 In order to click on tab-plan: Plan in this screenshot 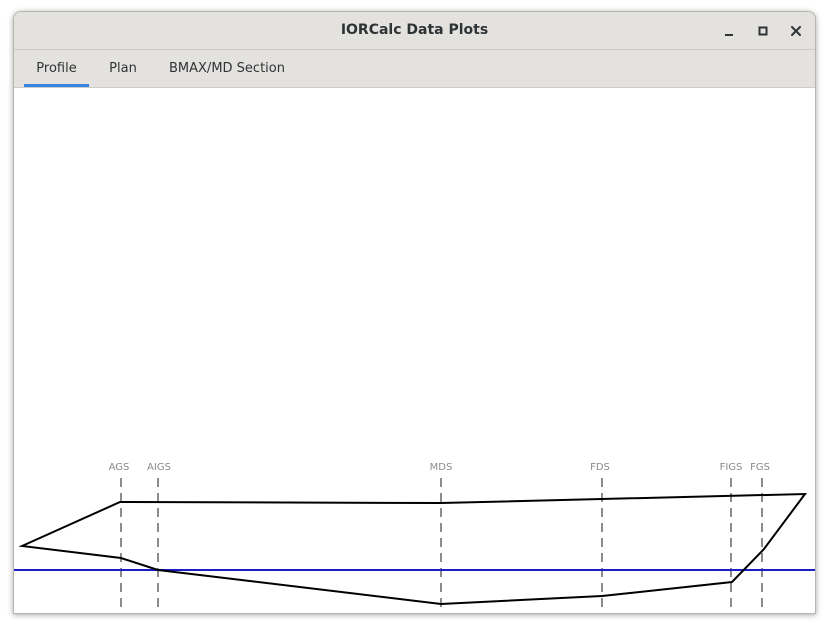, I will do `click(123, 68)`.